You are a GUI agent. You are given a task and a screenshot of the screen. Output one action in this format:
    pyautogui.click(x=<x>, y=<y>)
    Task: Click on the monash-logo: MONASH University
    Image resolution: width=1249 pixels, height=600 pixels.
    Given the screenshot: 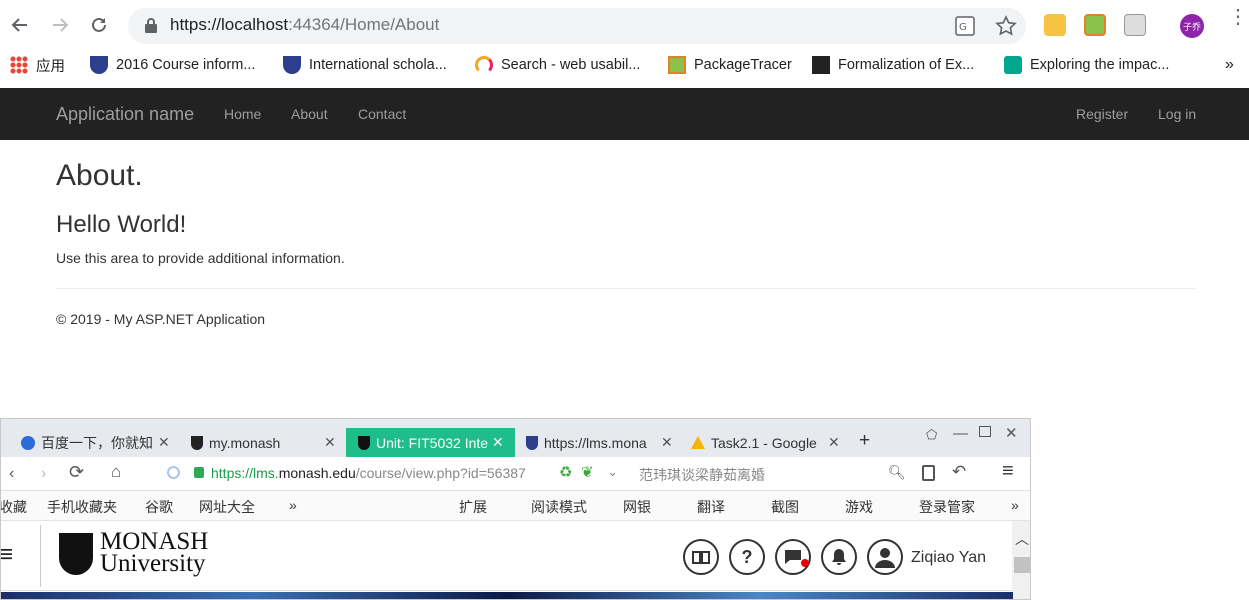 What is the action you would take?
    pyautogui.click(x=154, y=553)
    